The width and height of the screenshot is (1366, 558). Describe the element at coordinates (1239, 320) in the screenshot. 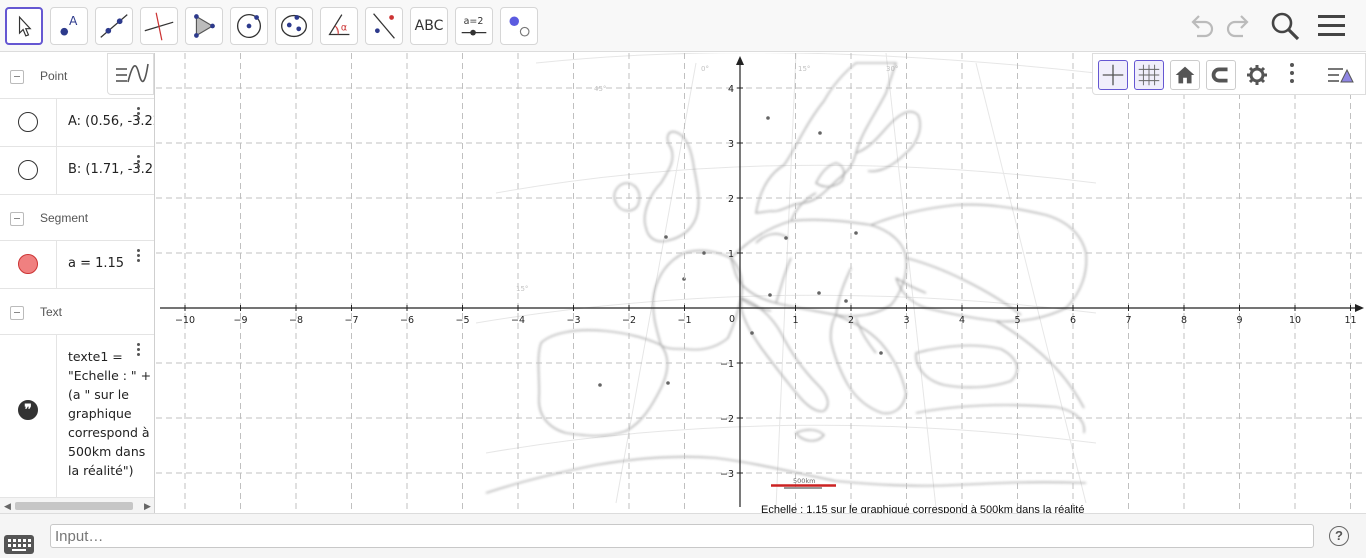

I see `x-tick-label: 9` at that location.